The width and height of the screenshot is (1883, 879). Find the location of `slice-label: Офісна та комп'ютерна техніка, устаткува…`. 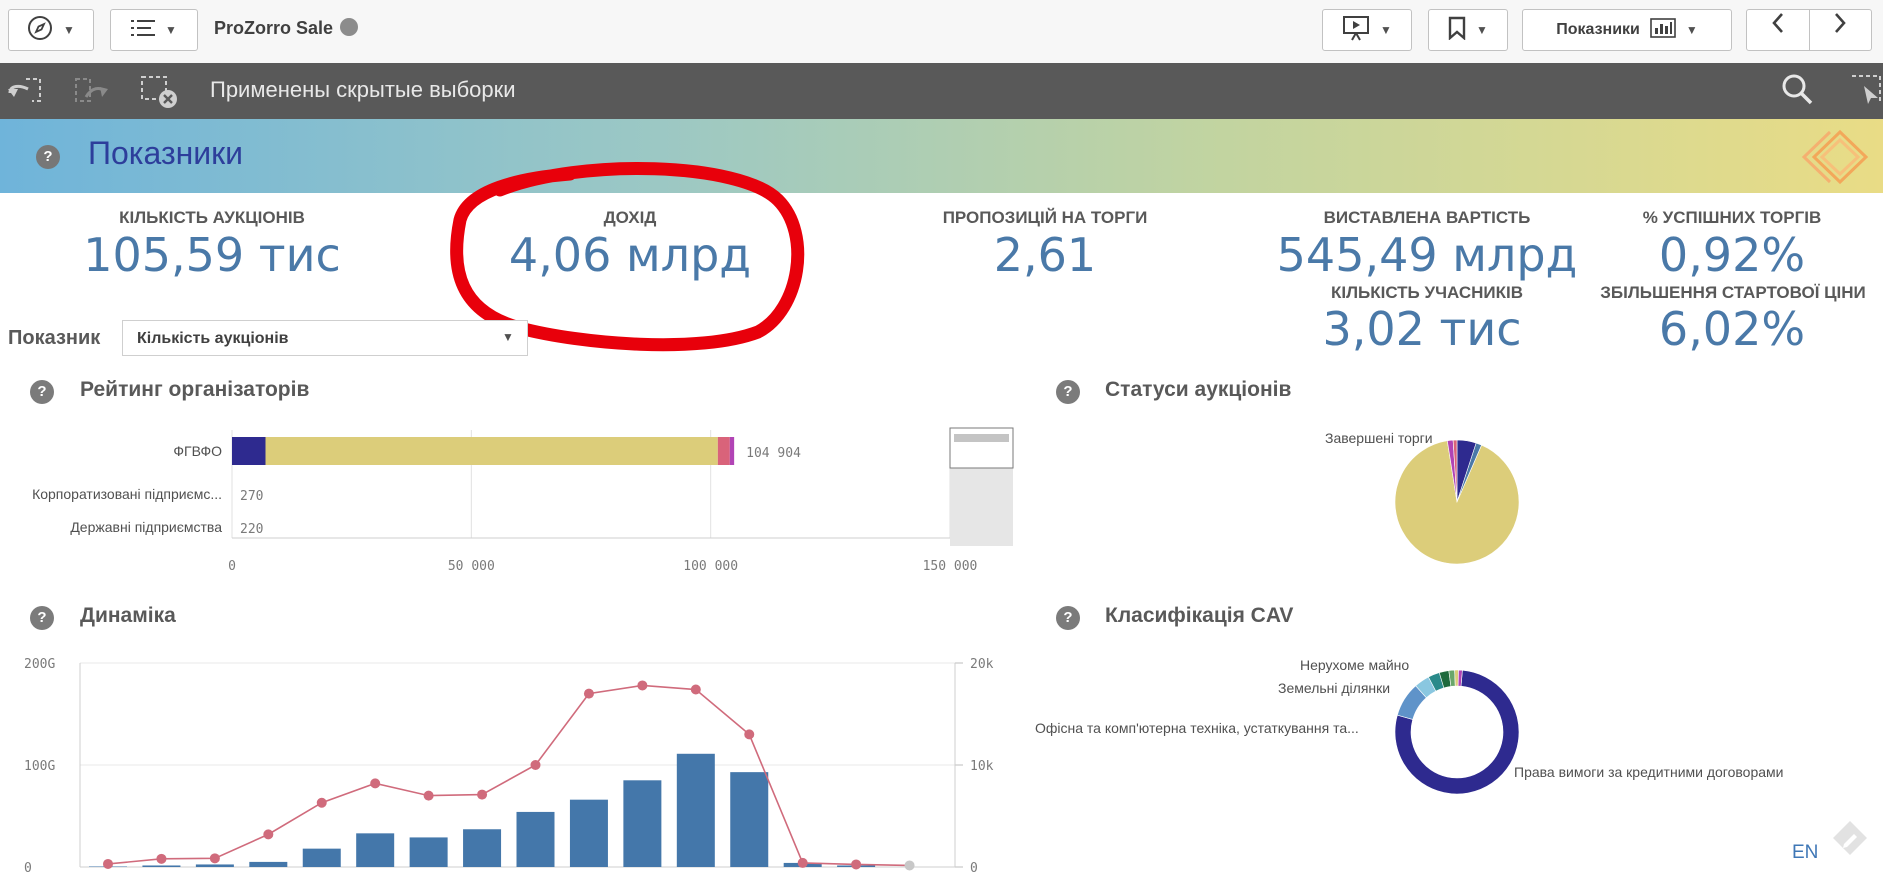

slice-label: Офісна та комп'ютерна техніка, устаткува… is located at coordinates (1197, 728).